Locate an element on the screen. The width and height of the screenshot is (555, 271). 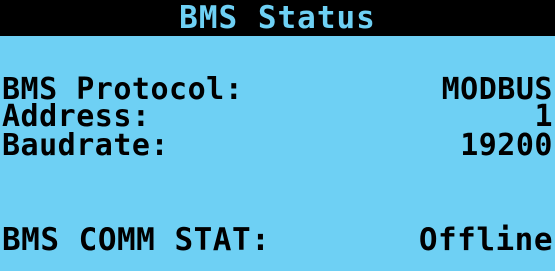
comm-status-label: BMS COMM STAT: is located at coordinates (136, 240).